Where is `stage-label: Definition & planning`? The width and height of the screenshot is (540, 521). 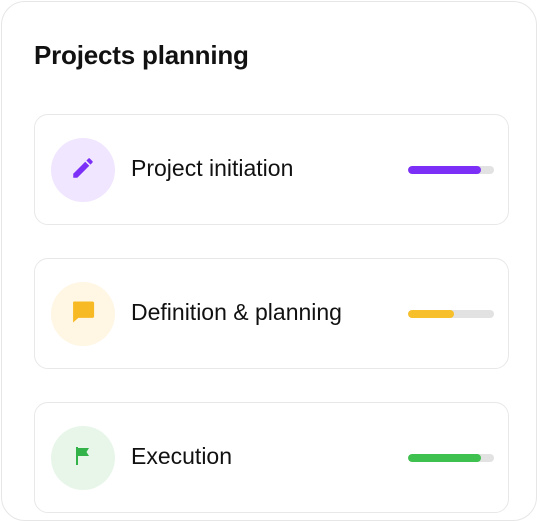
stage-label: Definition & planning is located at coordinates (236, 312).